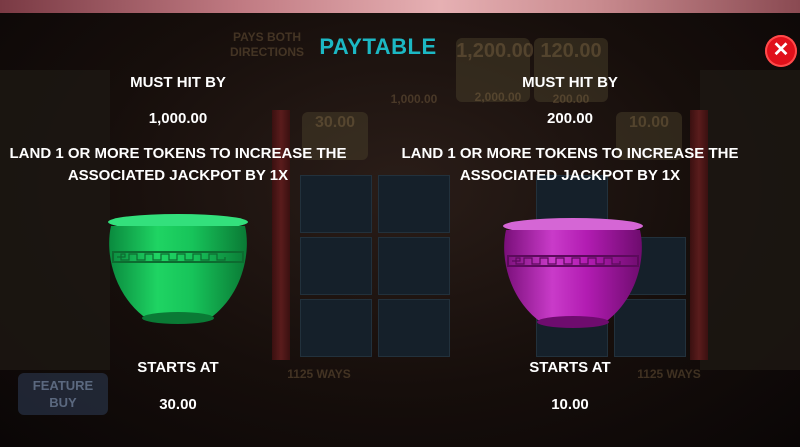  What do you see at coordinates (178, 269) in the screenshot?
I see `green-pot-icon` at bounding box center [178, 269].